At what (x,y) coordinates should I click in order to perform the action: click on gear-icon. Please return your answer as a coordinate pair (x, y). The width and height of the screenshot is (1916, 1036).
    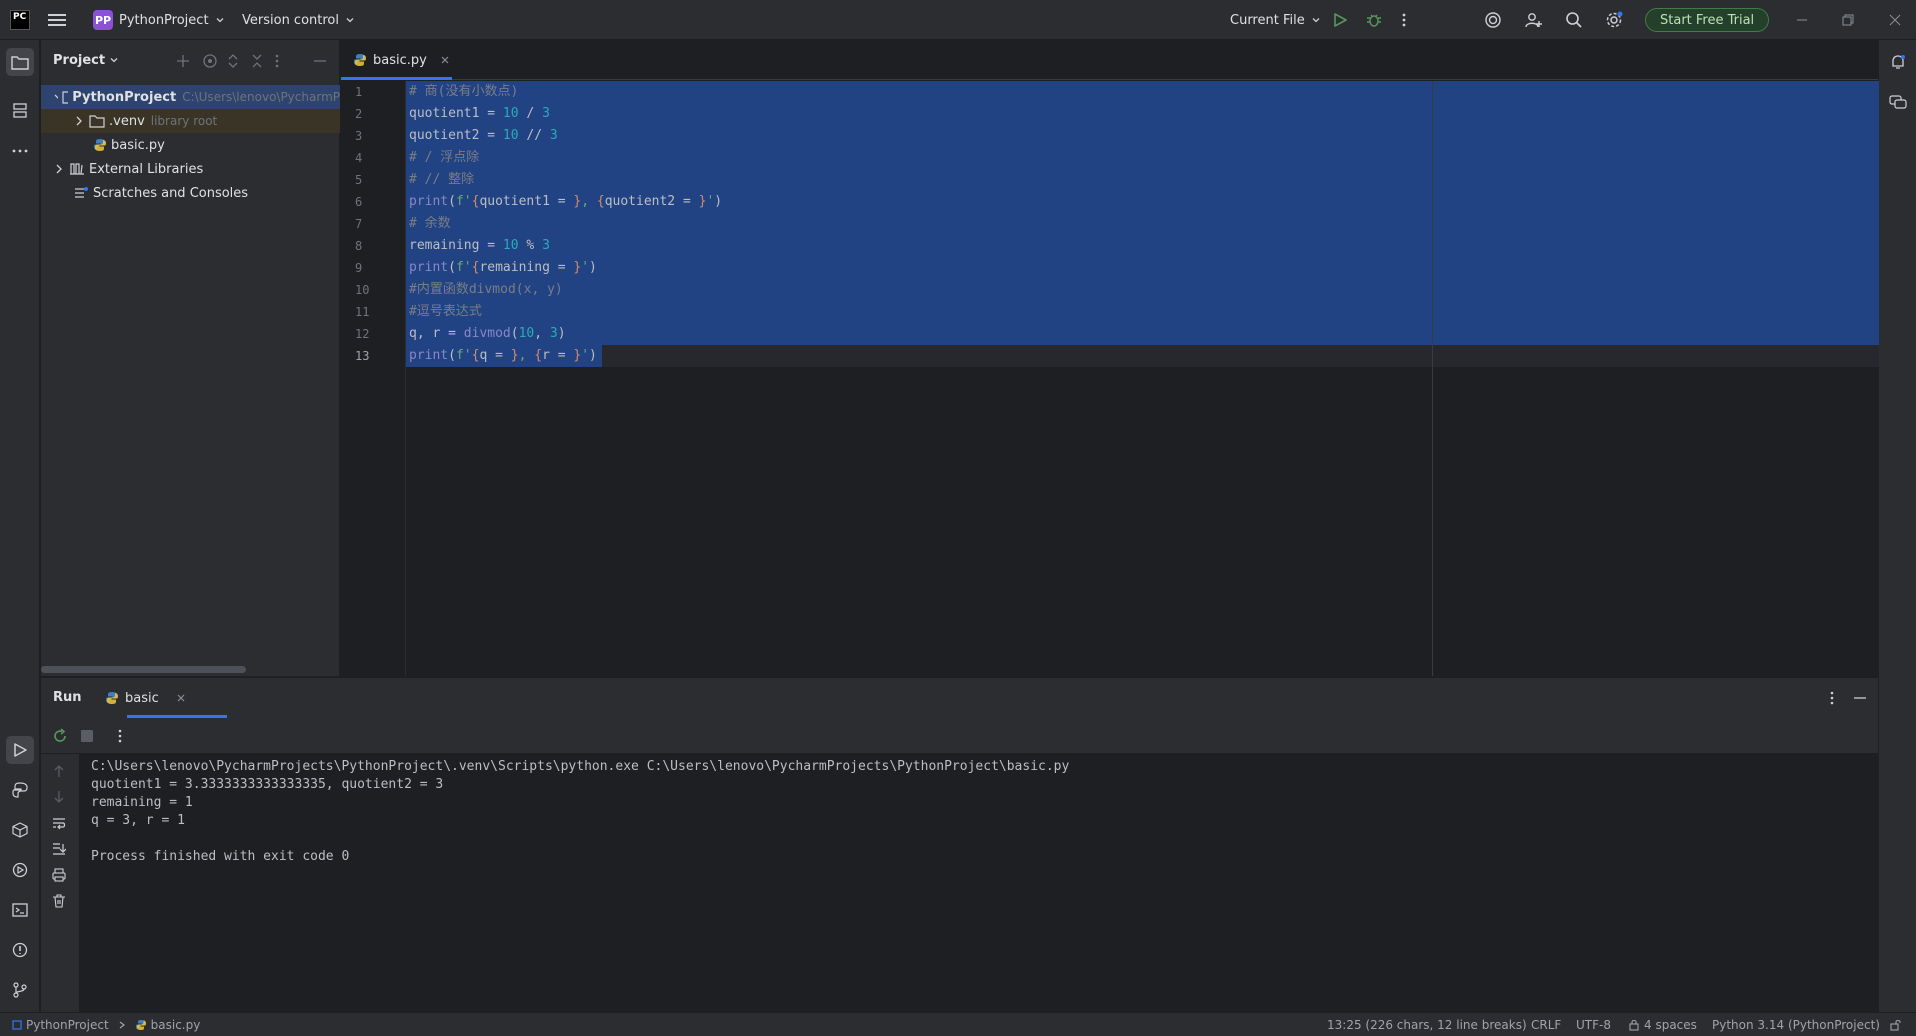
    Looking at the image, I should click on (1614, 19).